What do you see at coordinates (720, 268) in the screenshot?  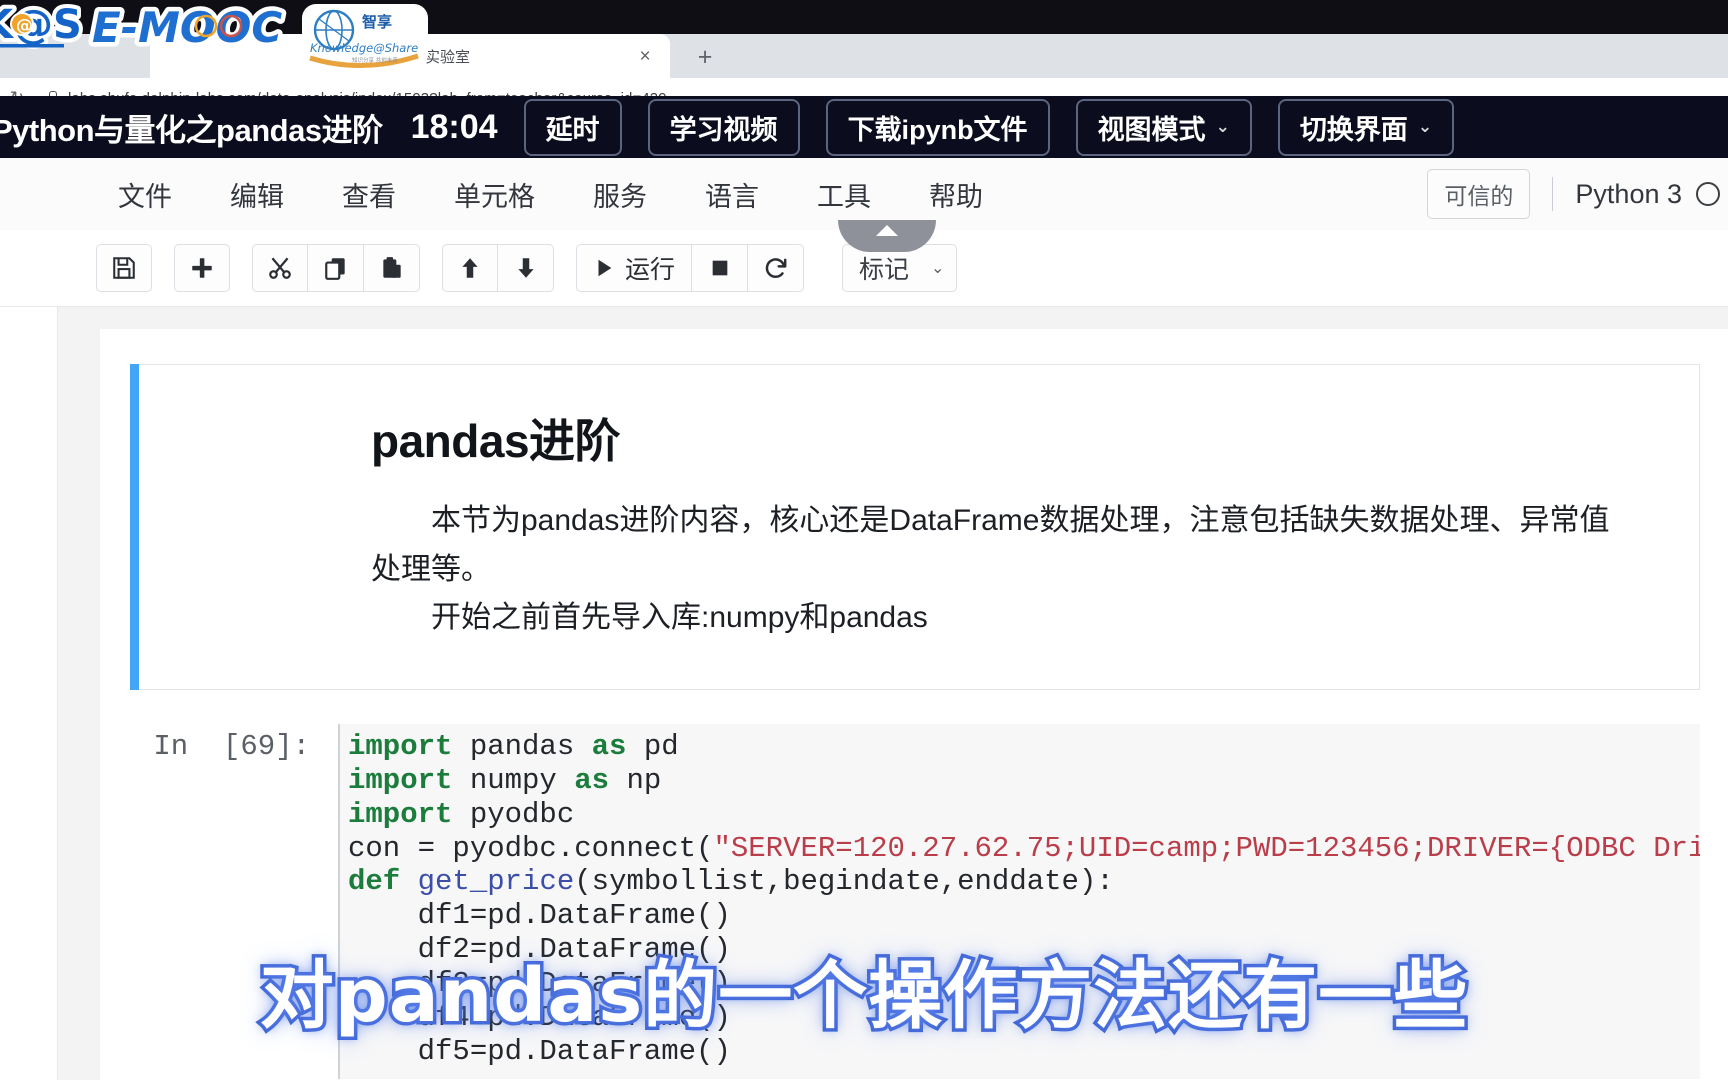 I see `stop-icon` at bounding box center [720, 268].